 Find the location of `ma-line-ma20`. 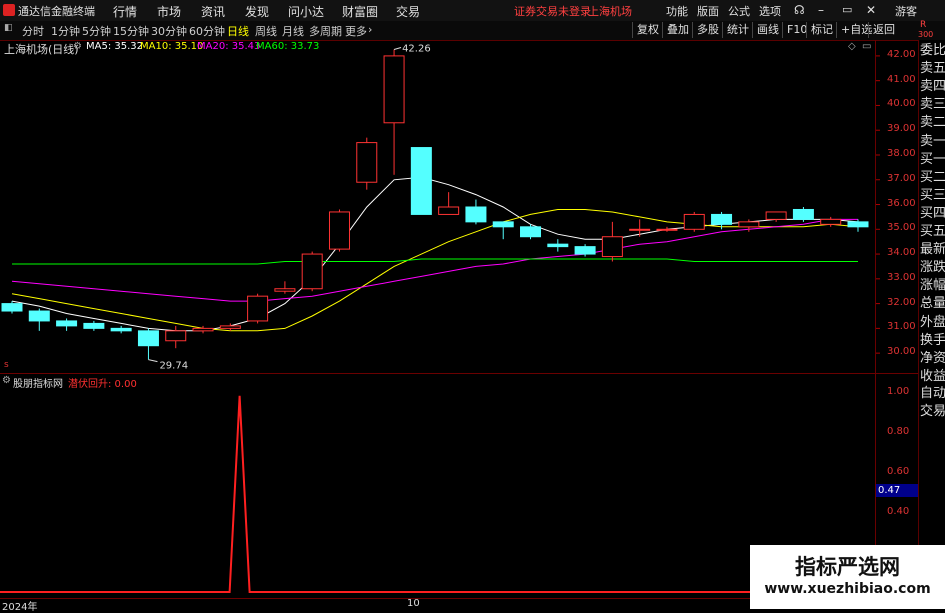

ma-line-ma20 is located at coordinates (434, 260).